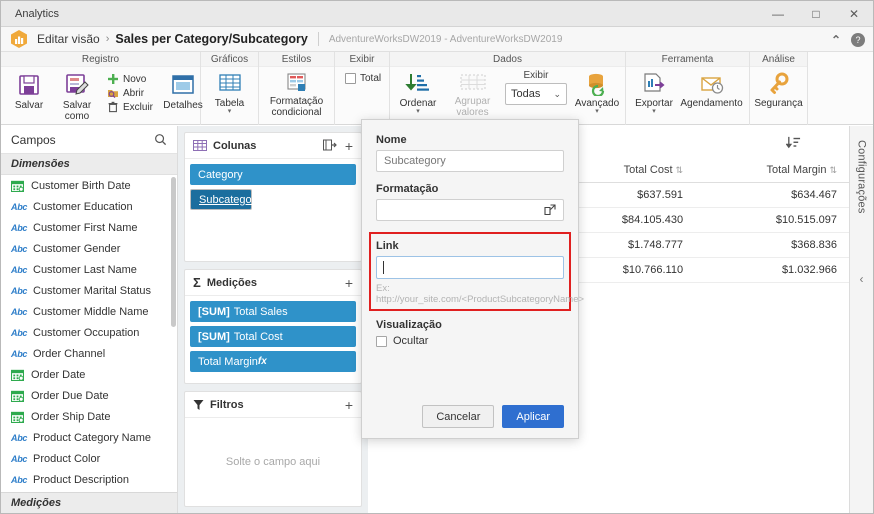  I want to click on field-item: Abc Product Description, so click(89, 479).